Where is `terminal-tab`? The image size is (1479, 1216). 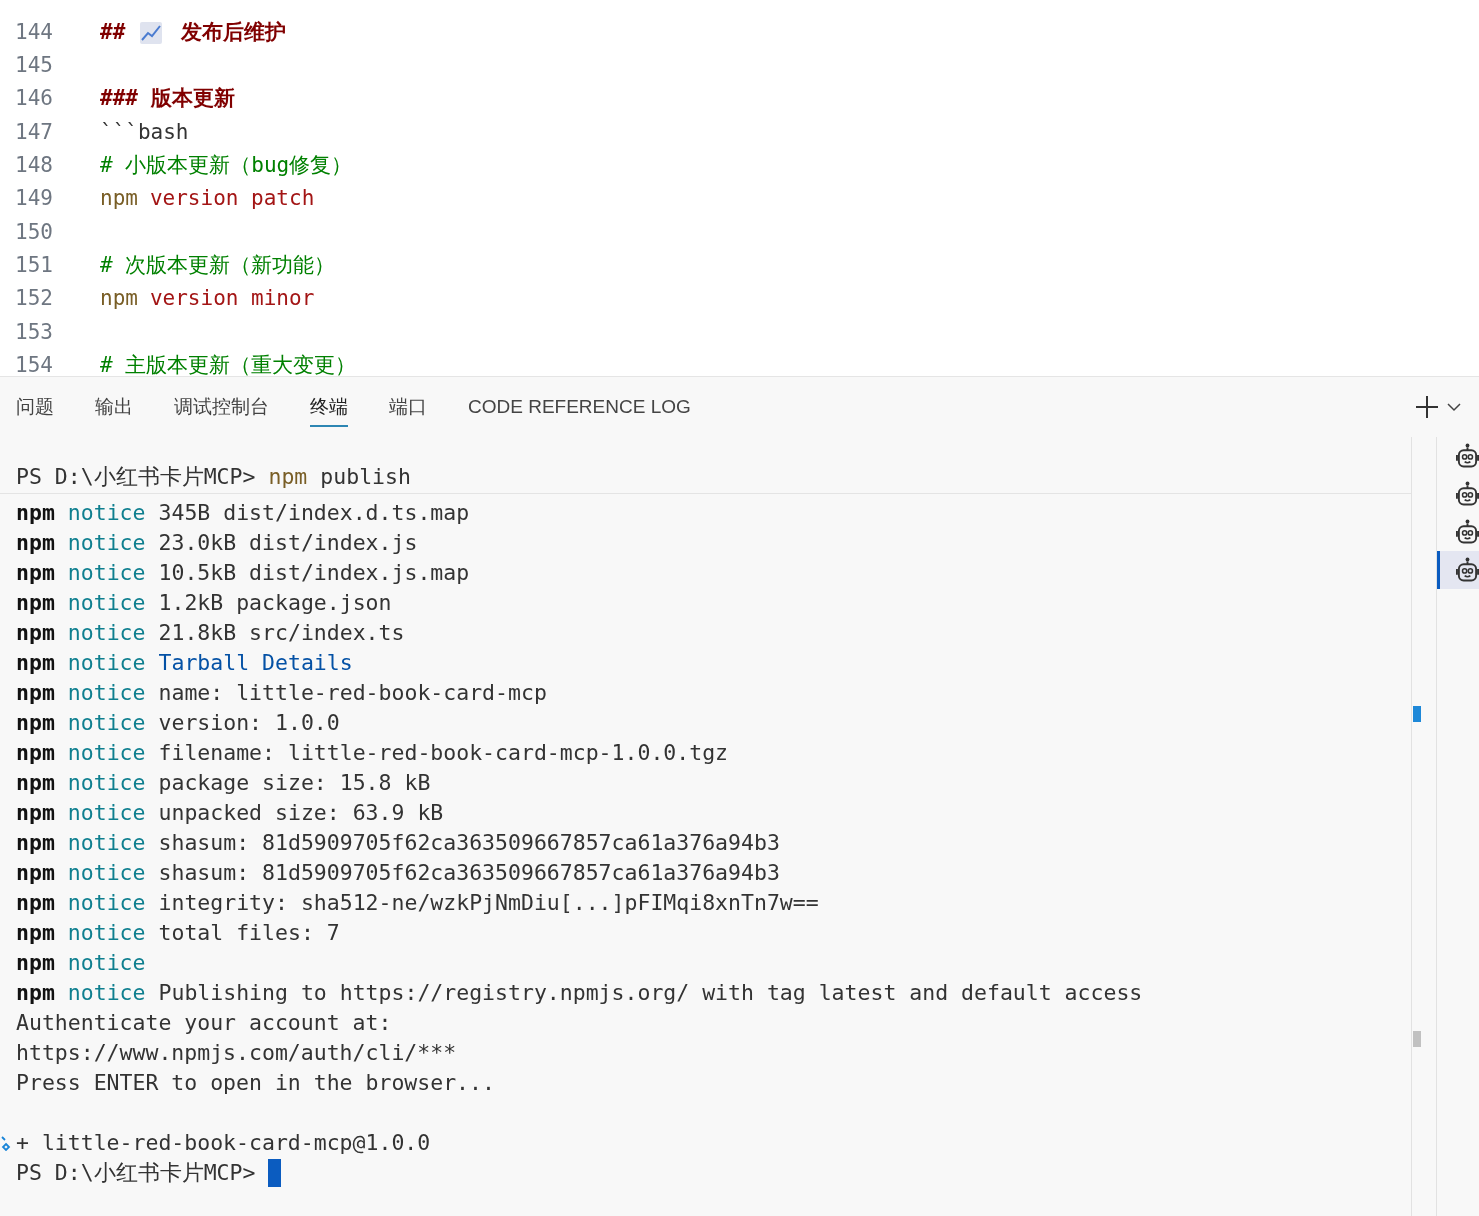
terminal-tab is located at coordinates (1458, 570).